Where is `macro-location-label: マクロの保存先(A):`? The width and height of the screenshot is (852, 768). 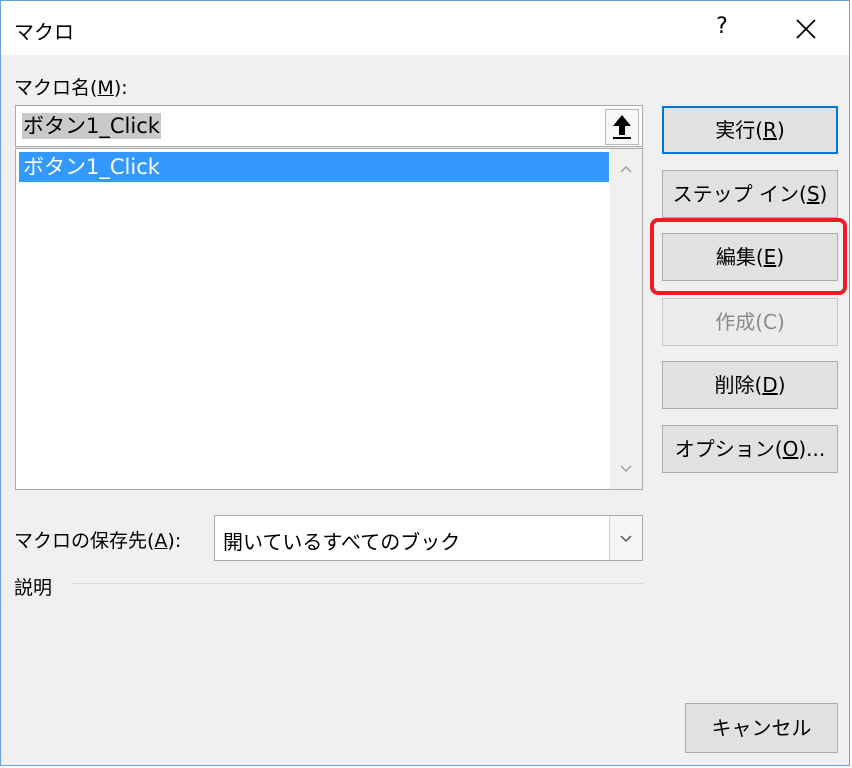
macro-location-label: マクロの保存先(A): is located at coordinates (97, 539).